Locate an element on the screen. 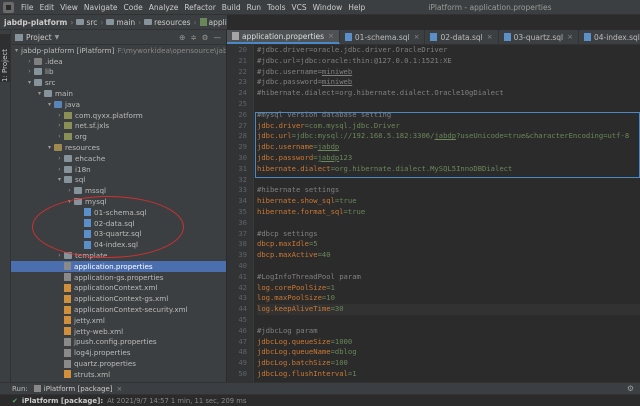  code-line: #jdbc.username=miniweb is located at coordinates (448, 72).